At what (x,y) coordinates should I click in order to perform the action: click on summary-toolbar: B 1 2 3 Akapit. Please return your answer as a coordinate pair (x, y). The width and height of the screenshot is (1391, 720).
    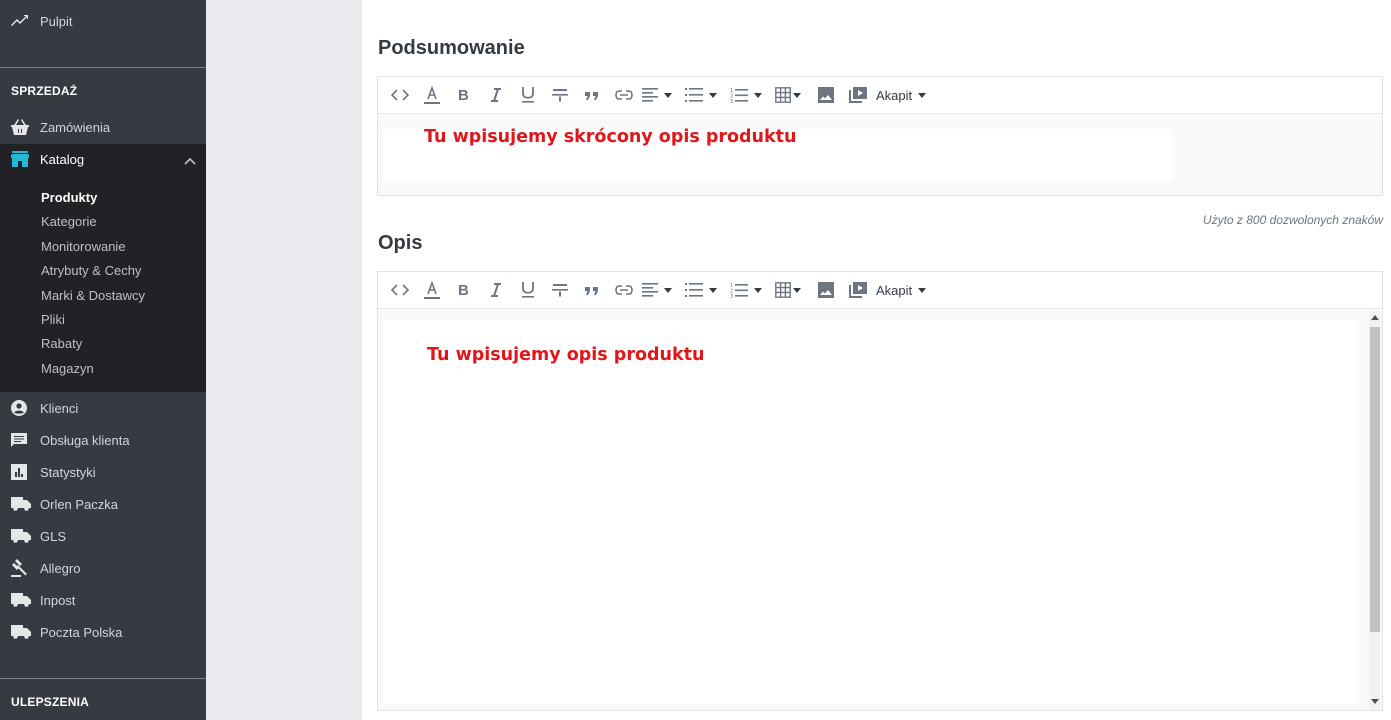
    Looking at the image, I should click on (880, 95).